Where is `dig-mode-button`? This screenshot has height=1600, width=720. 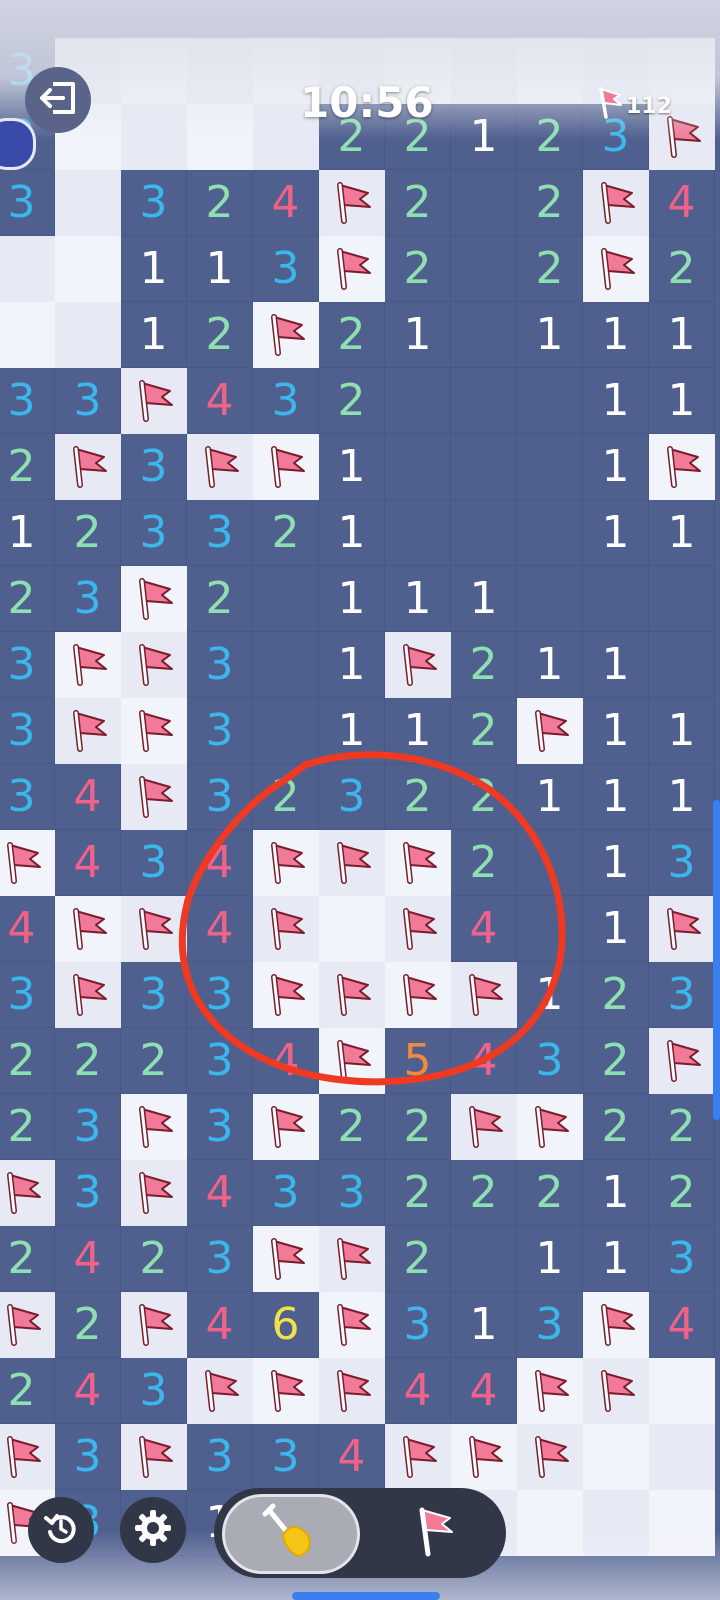
dig-mode-button is located at coordinates (291, 1534).